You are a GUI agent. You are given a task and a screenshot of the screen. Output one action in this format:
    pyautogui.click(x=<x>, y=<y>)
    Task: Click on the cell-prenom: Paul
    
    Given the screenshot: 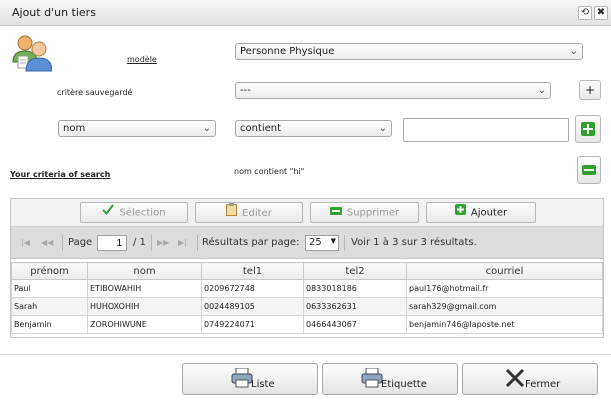 What is the action you would take?
    pyautogui.click(x=49, y=288)
    